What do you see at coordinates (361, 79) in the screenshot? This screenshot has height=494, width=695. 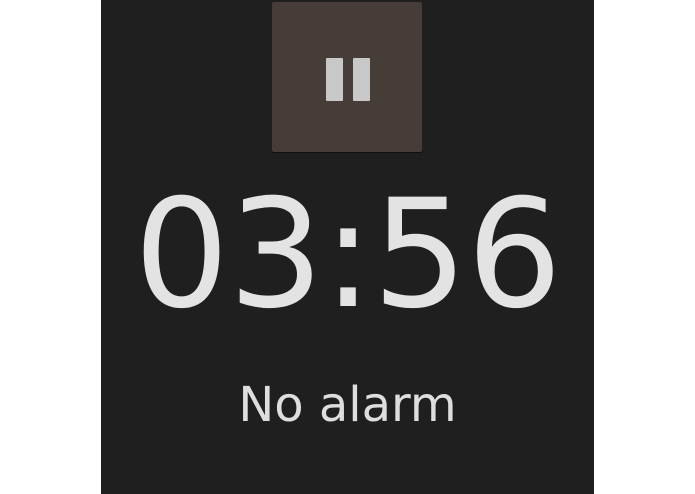 I see `pause-icon-bar-right` at bounding box center [361, 79].